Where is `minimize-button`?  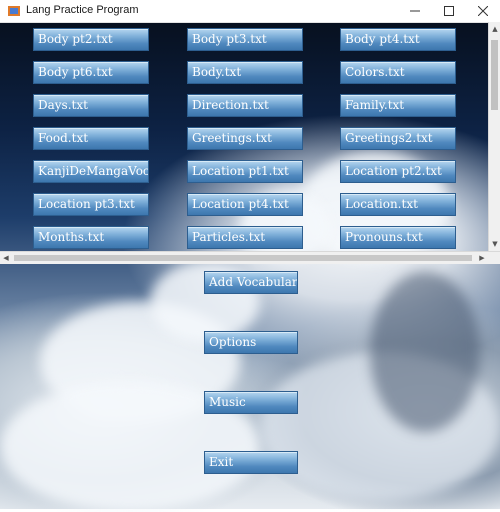
minimize-button is located at coordinates (415, 11).